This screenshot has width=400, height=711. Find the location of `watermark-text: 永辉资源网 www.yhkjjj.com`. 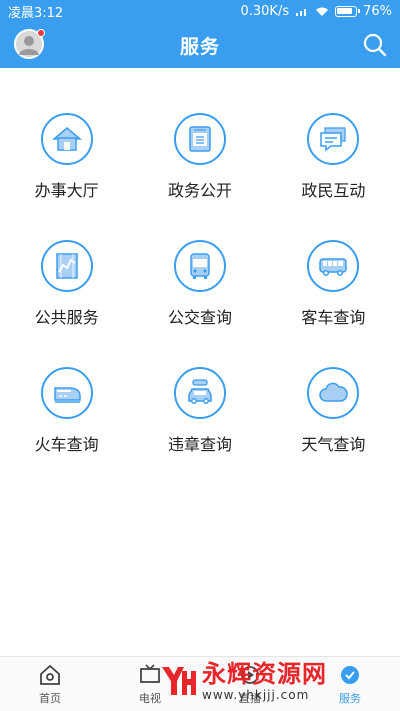

watermark-text: 永辉资源网 www.yhkjjj.com is located at coordinates (264, 681).